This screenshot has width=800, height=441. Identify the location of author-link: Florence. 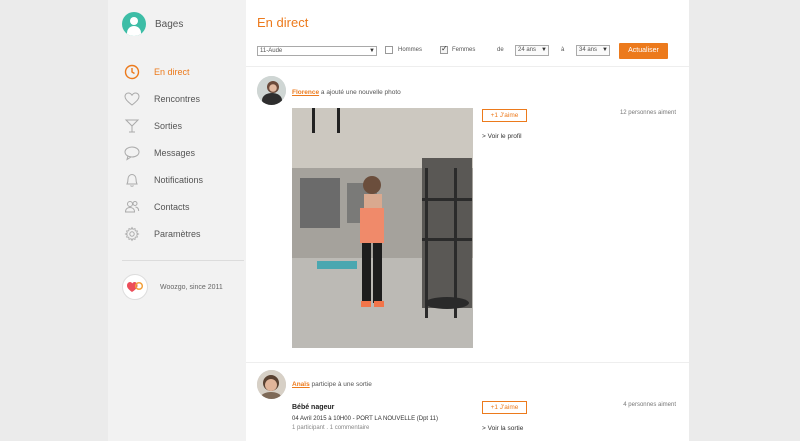
(305, 92).